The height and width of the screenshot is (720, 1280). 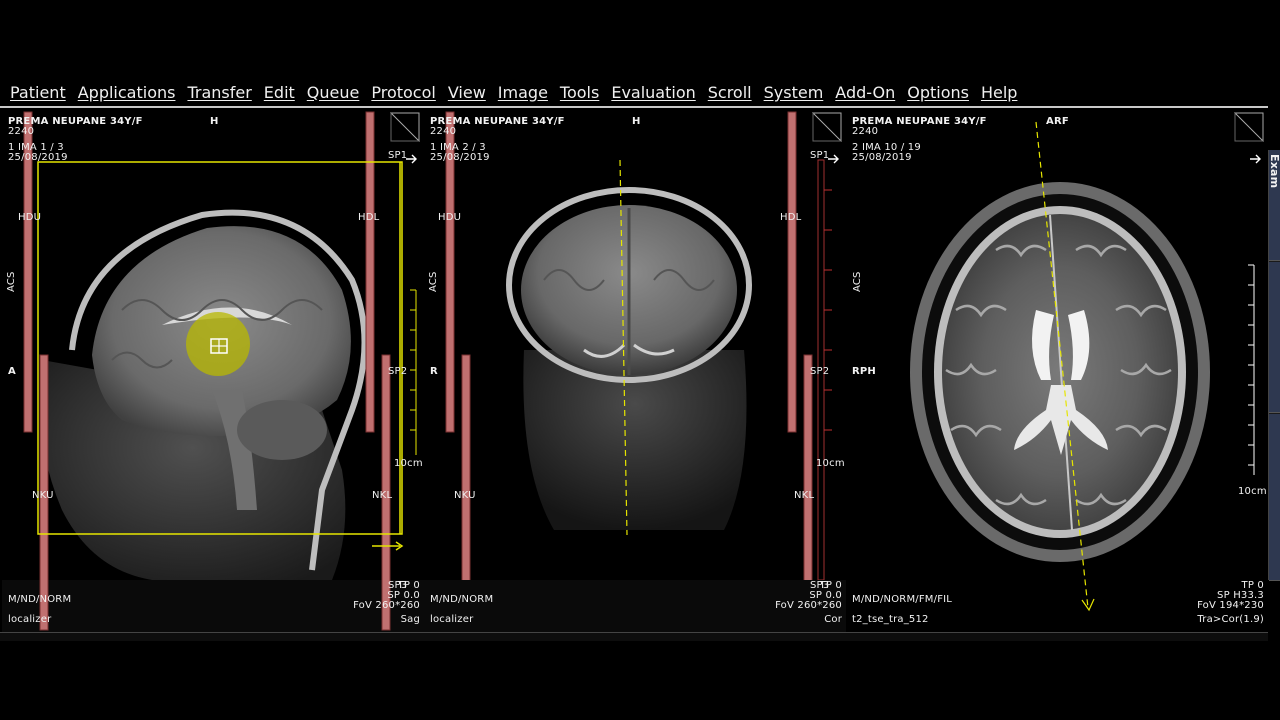 I want to click on side-tab-strip: Exam, so click(x=1274, y=365).